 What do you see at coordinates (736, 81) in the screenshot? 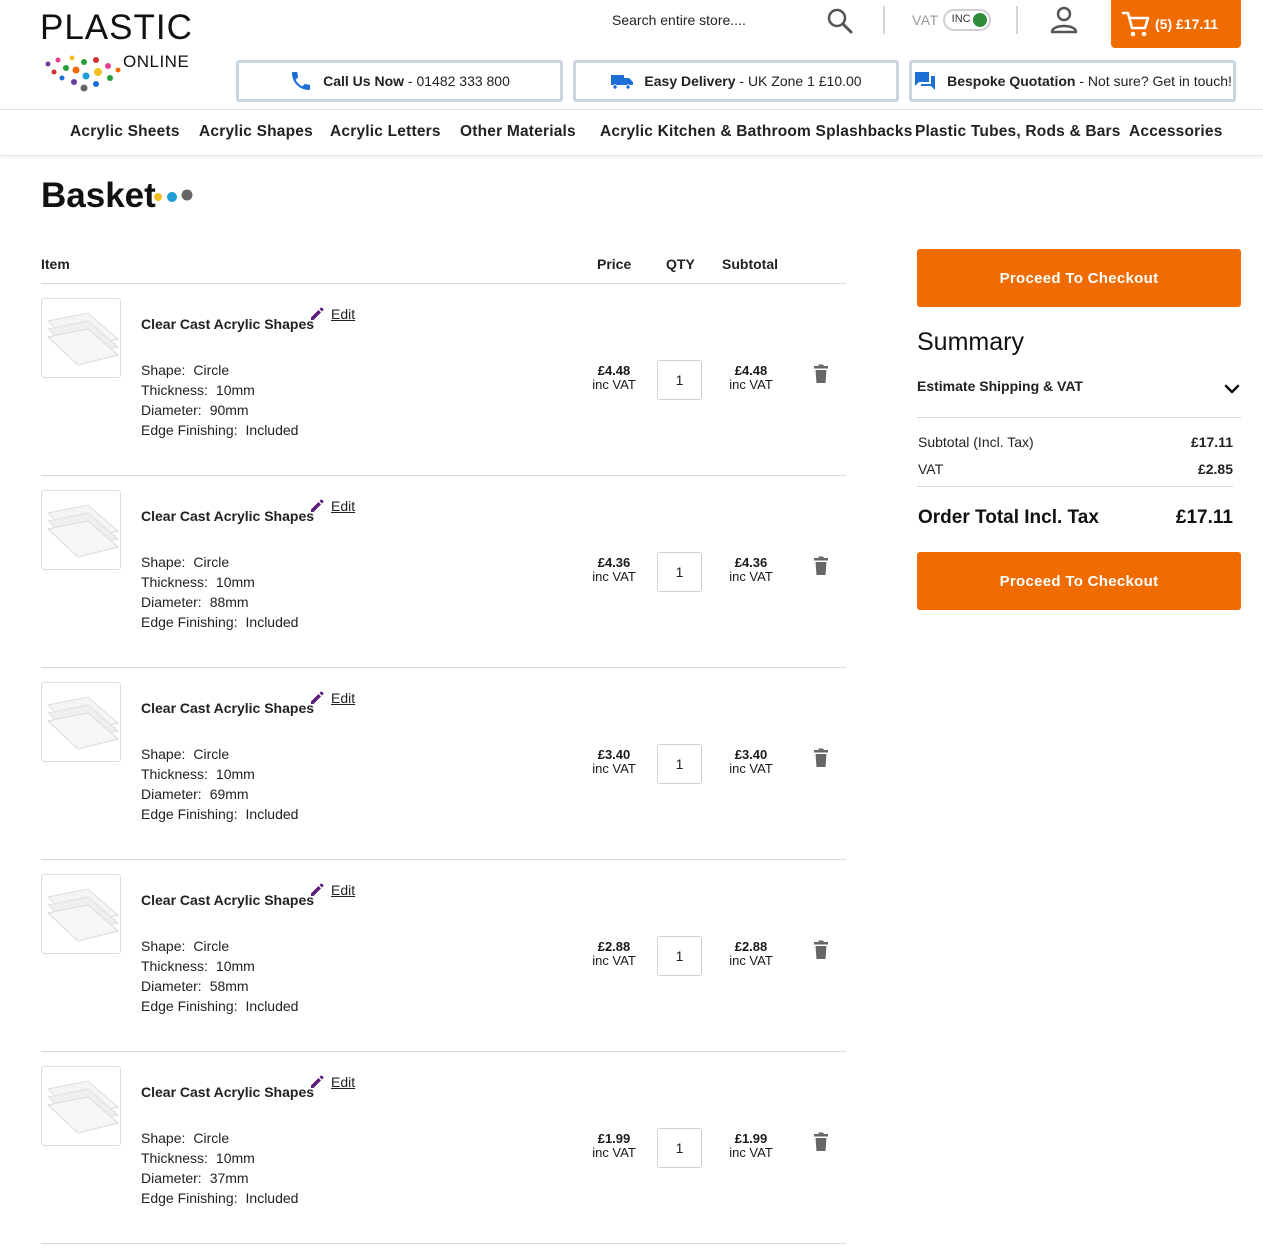
I see `delivery-banner: Easy Delivery - UK Zone 1 £10.00` at bounding box center [736, 81].